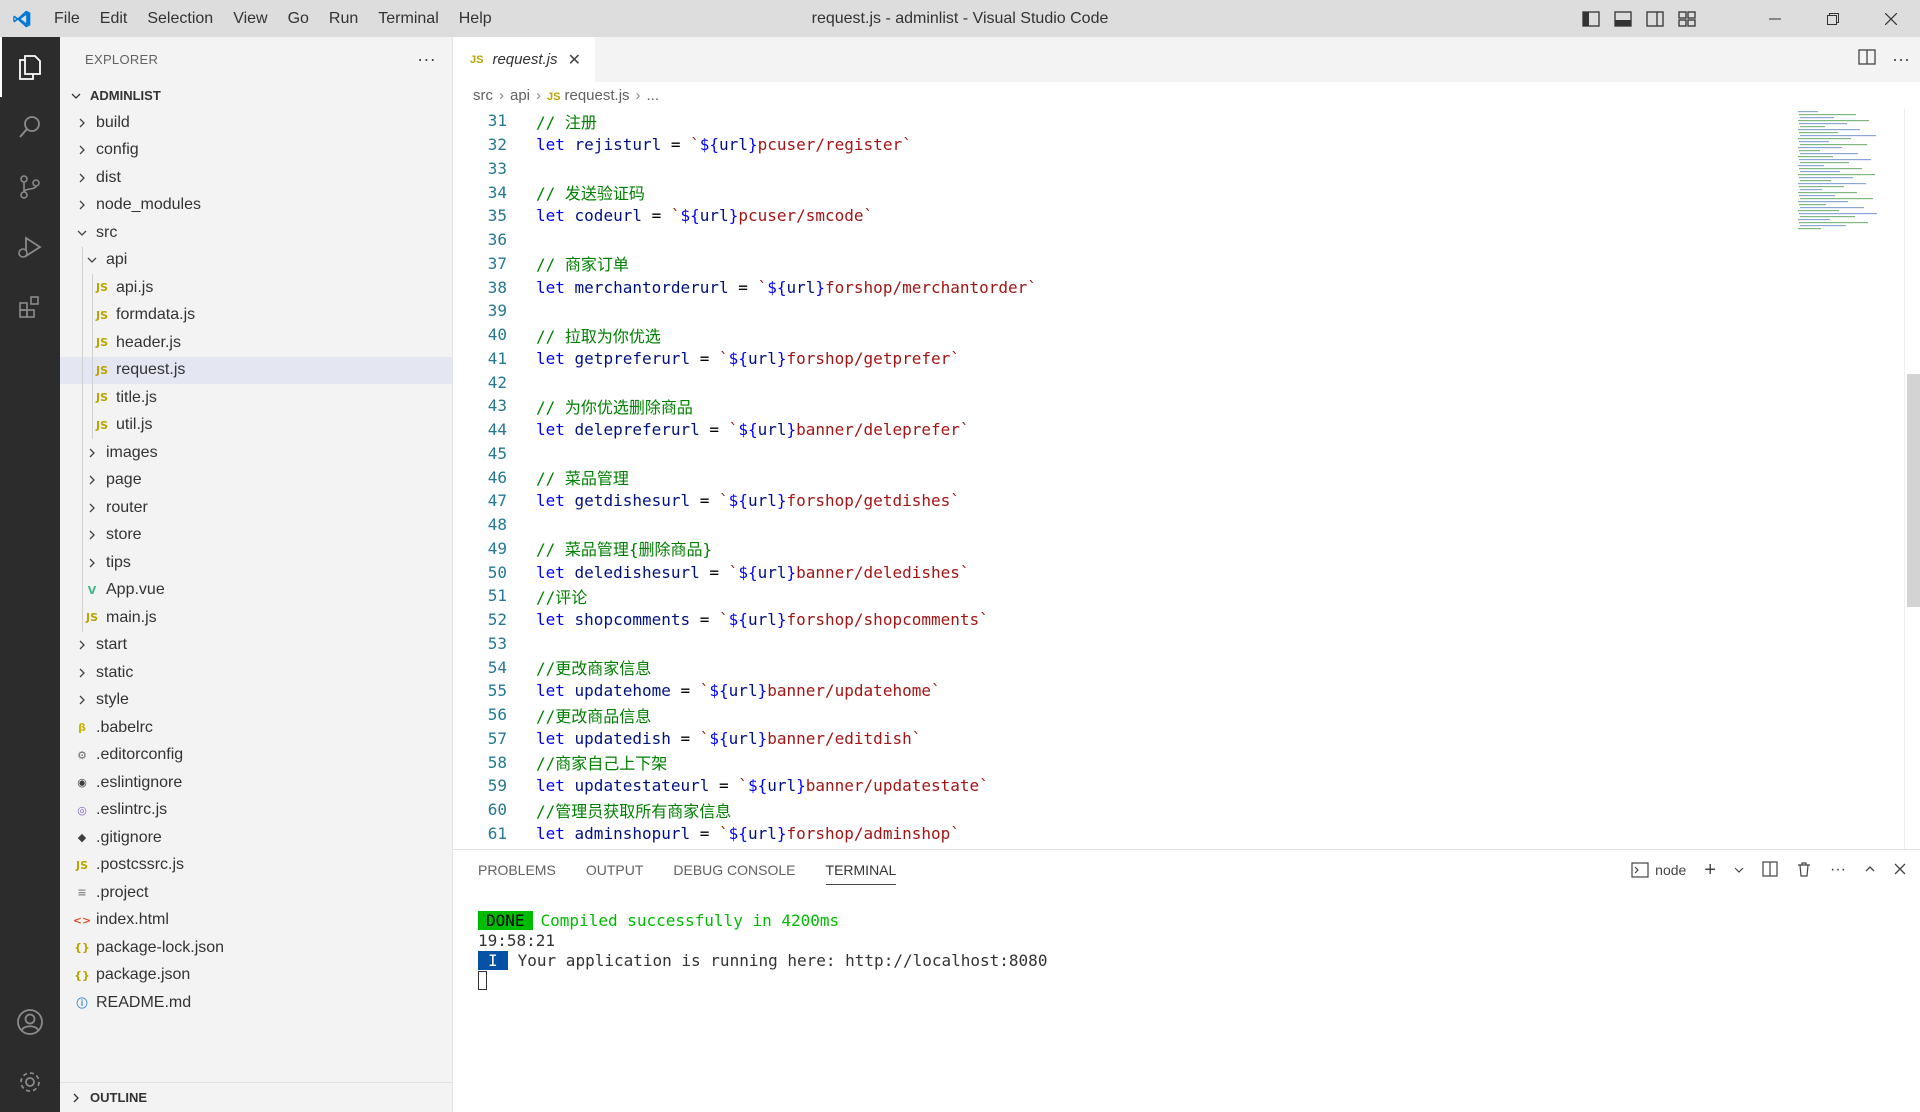 The image size is (1920, 1112). What do you see at coordinates (1770, 870) in the screenshot?
I see `split-terminal-icon` at bounding box center [1770, 870].